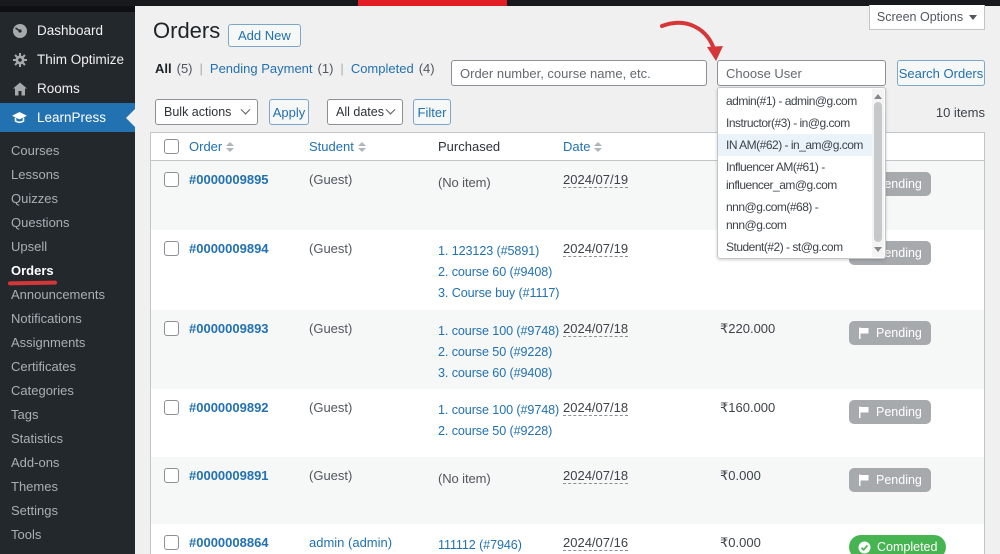  What do you see at coordinates (32, 270) in the screenshot?
I see `submenu-label: Orders` at bounding box center [32, 270].